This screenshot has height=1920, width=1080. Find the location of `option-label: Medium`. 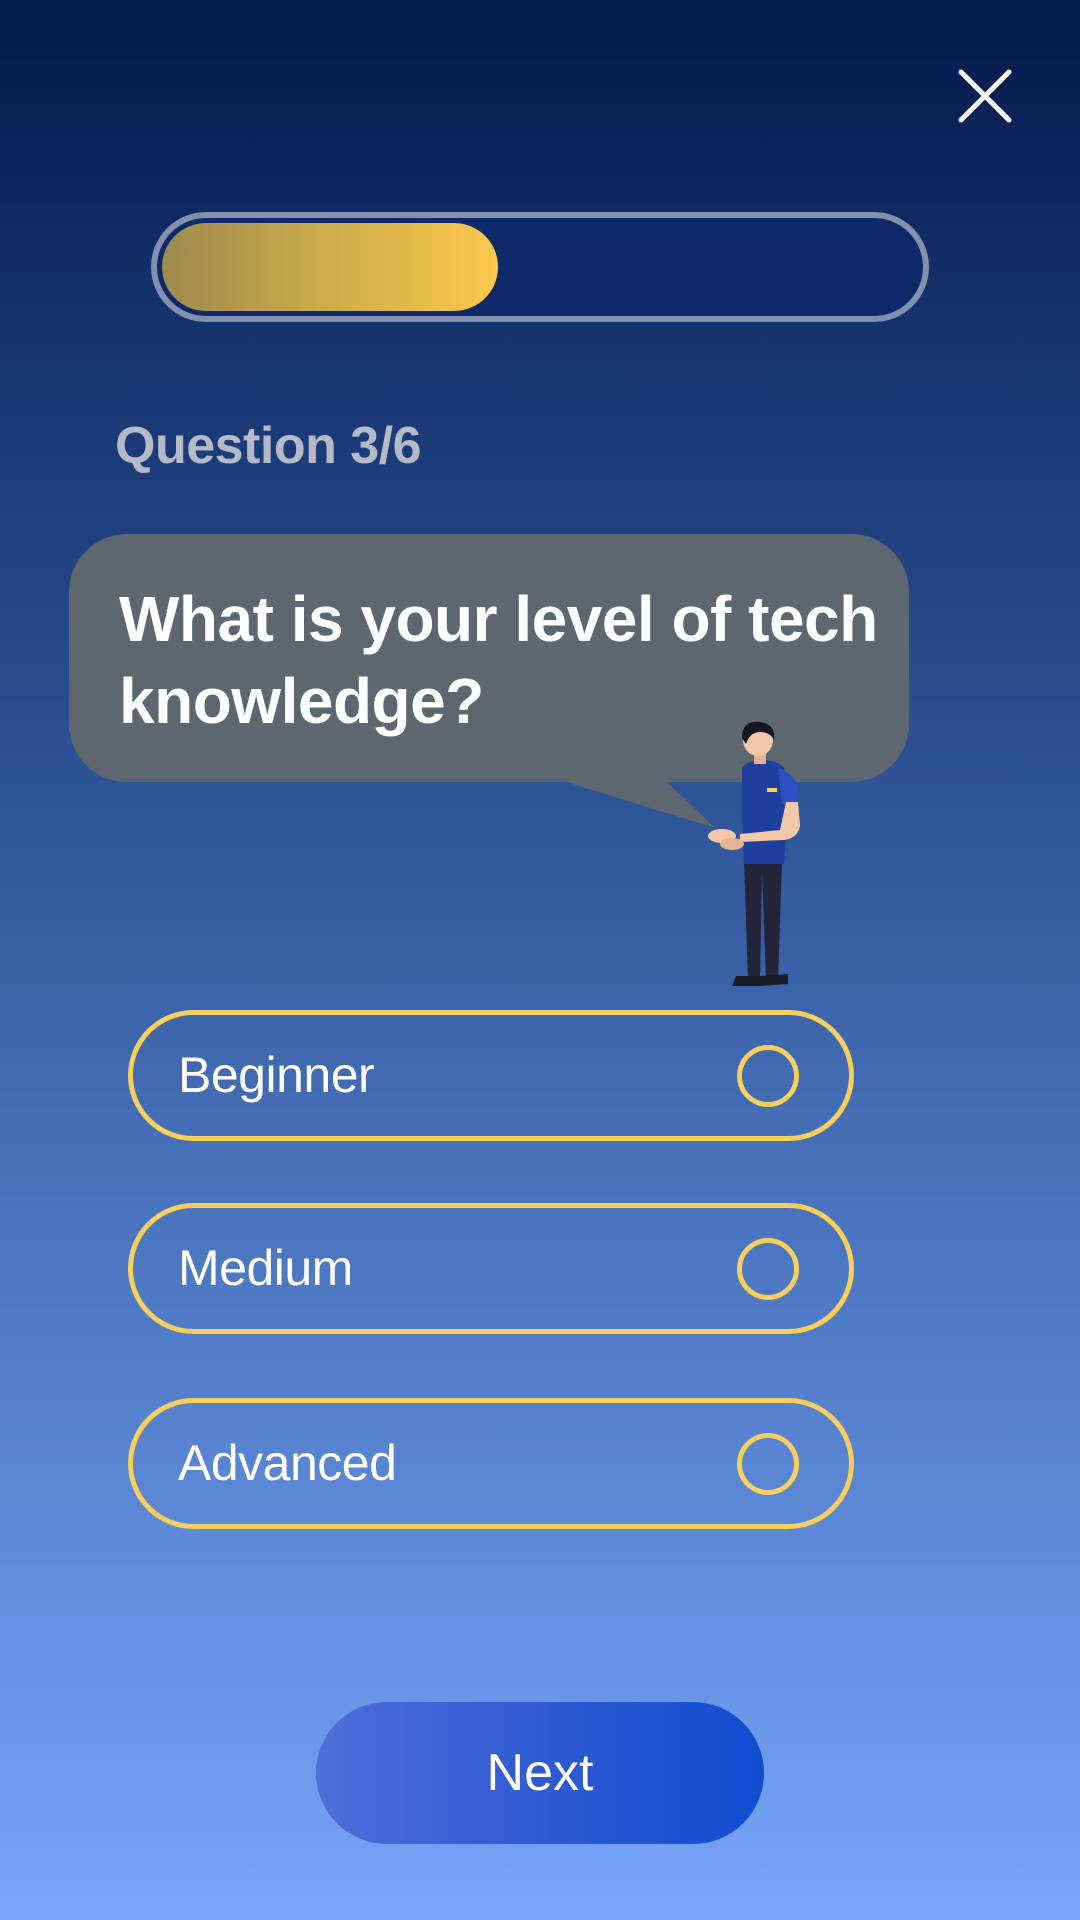

option-label: Medium is located at coordinates (265, 1268).